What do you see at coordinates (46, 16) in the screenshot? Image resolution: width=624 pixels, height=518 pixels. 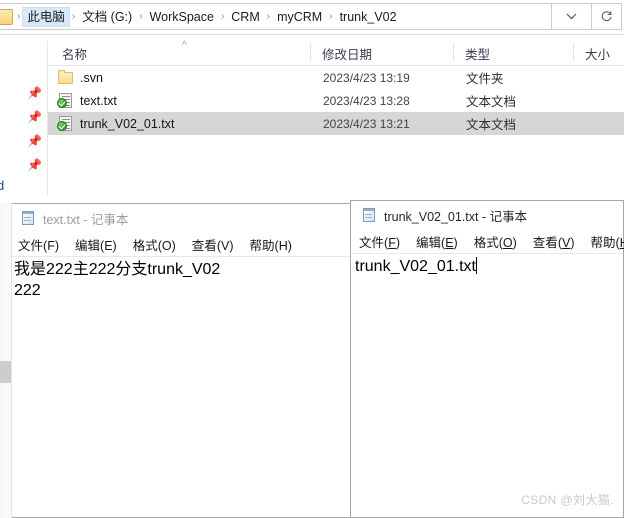 I see `breadcrumb-item-this-pc: 此电脑` at bounding box center [46, 16].